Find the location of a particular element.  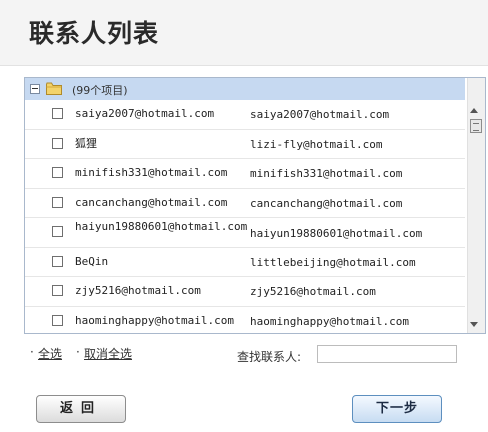

folder-icon is located at coordinates (54, 88).